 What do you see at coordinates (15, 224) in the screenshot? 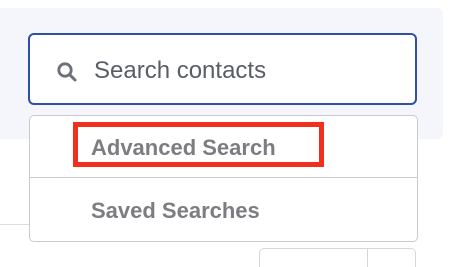
I see `divider-line` at bounding box center [15, 224].